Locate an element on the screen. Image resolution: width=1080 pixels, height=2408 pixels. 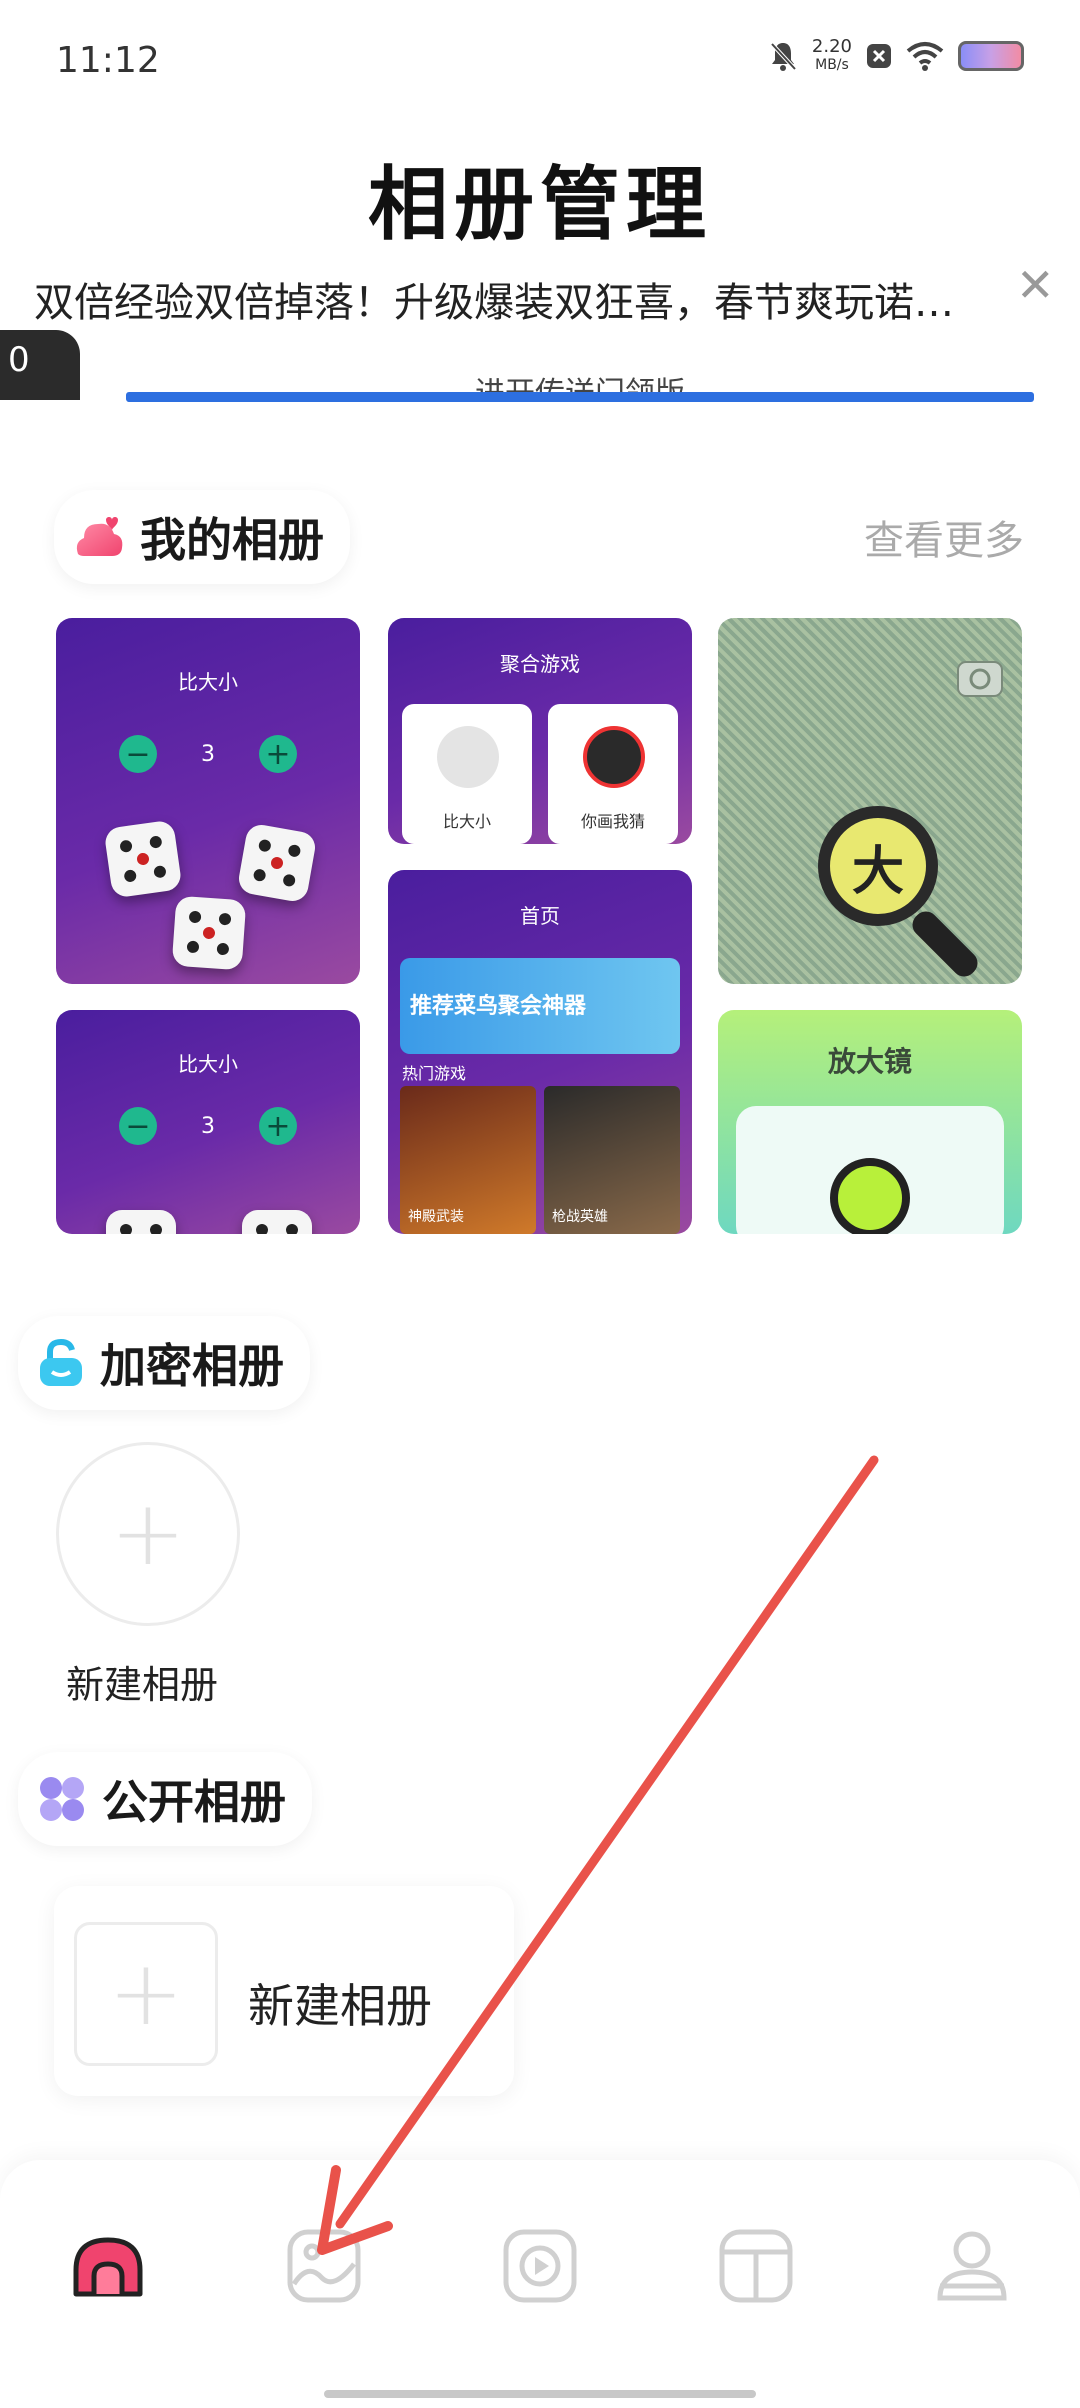
thumb-title: 聚合游戏 is located at coordinates (540, 664).